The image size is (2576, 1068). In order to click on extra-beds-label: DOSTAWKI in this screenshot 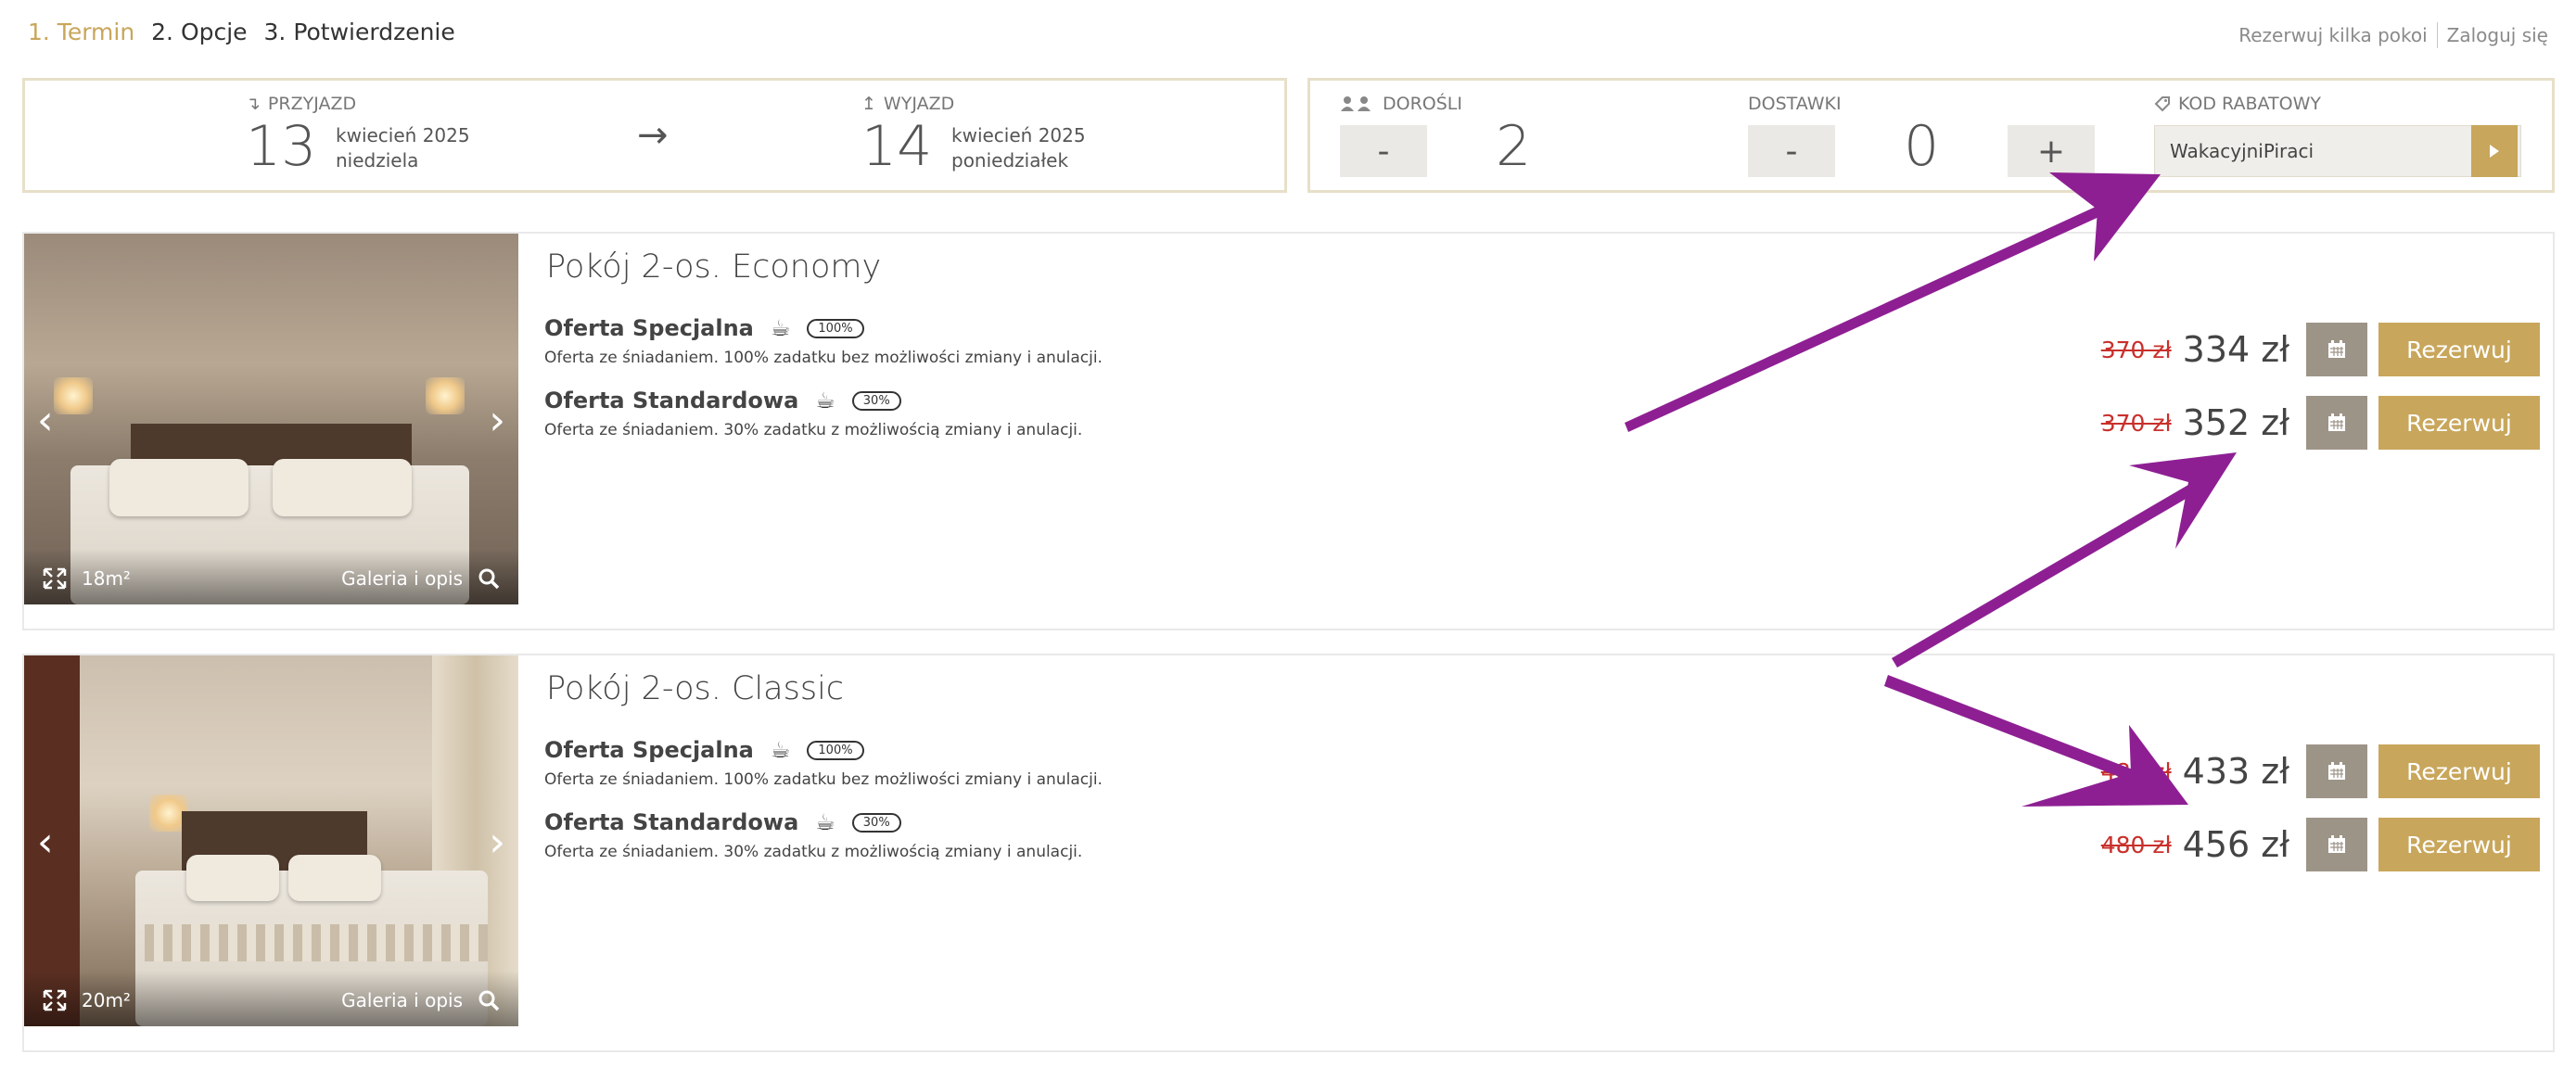, I will do `click(1795, 104)`.